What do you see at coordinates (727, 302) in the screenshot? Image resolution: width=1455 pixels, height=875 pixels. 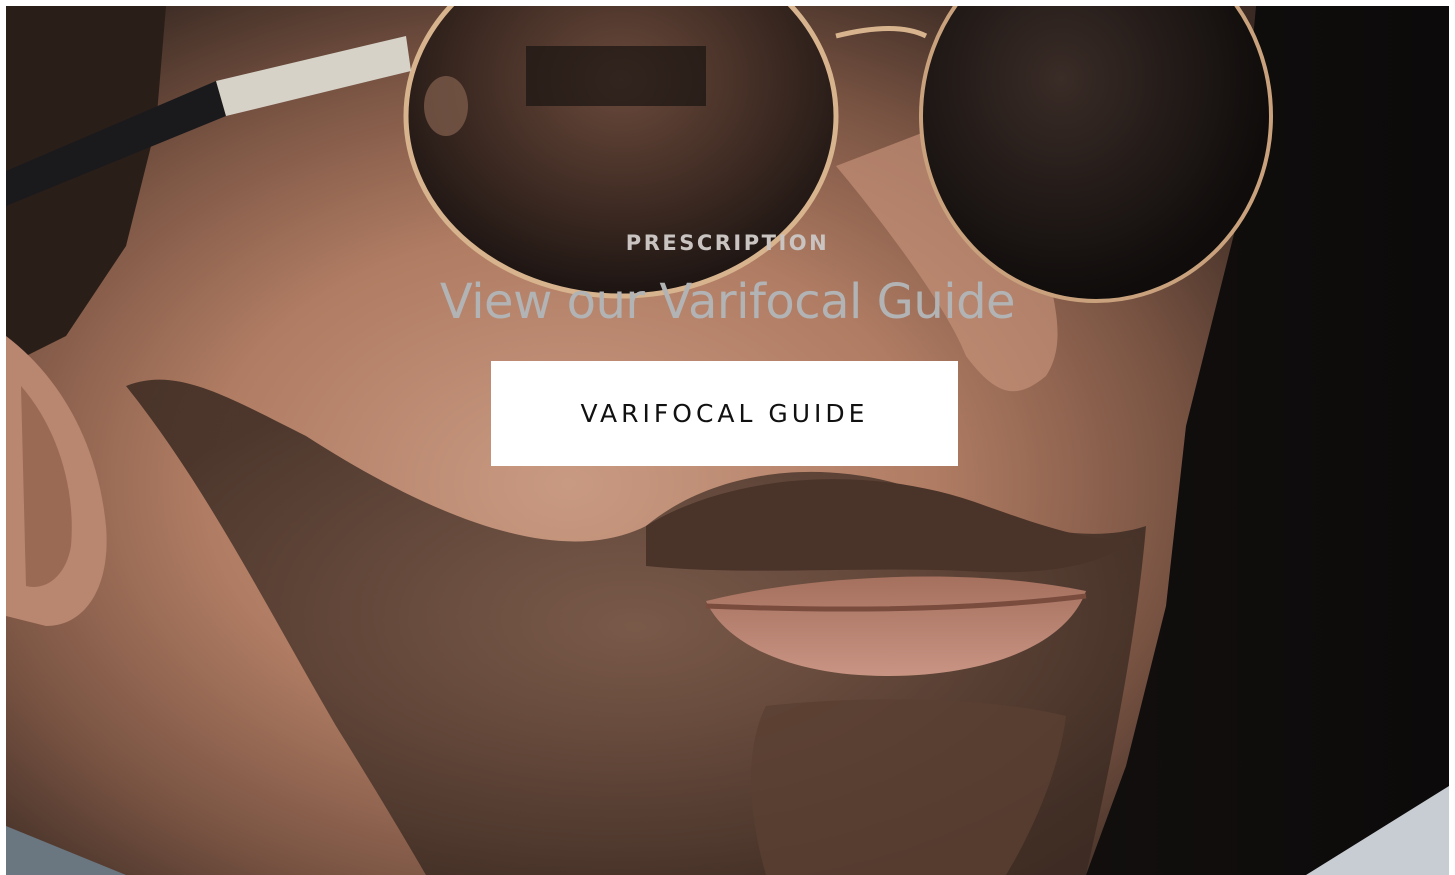 I see `hero-headline: View our Varifocal Guide` at bounding box center [727, 302].